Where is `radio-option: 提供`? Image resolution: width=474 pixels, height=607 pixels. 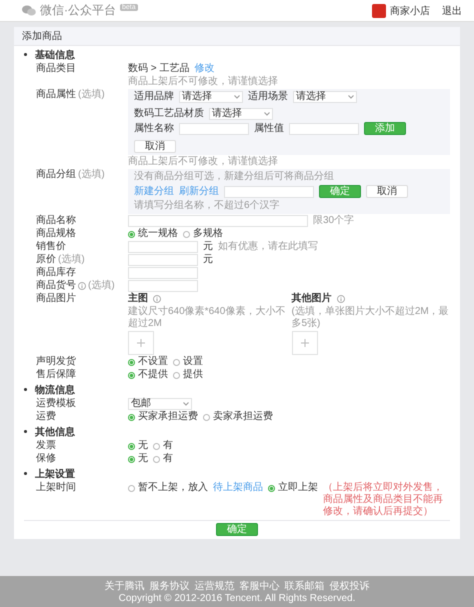
radio-option: 提供 is located at coordinates (188, 375).